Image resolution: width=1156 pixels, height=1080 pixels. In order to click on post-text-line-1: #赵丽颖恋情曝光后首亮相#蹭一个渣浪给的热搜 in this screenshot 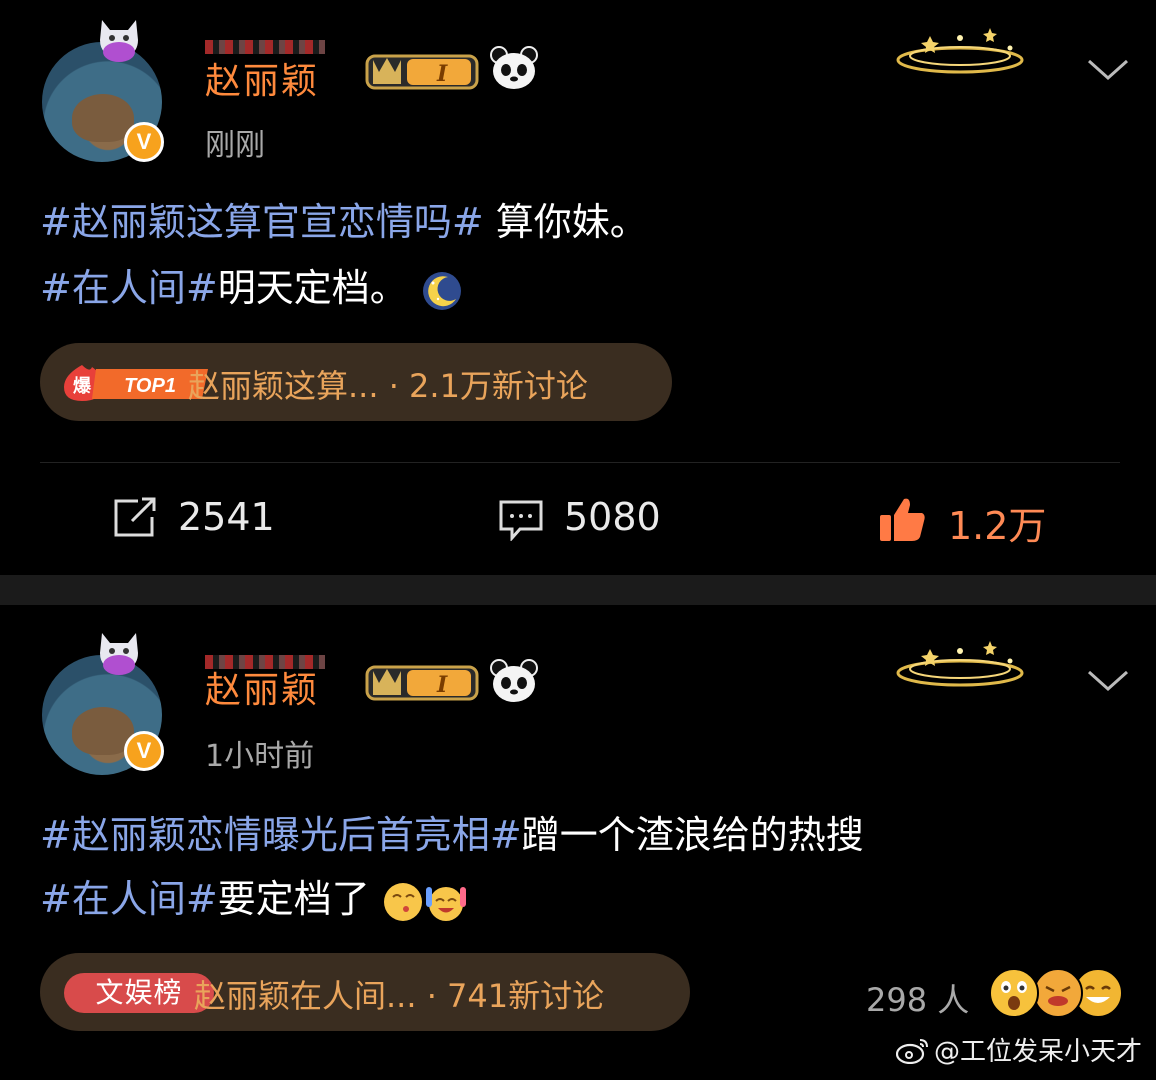, I will do `click(452, 835)`.